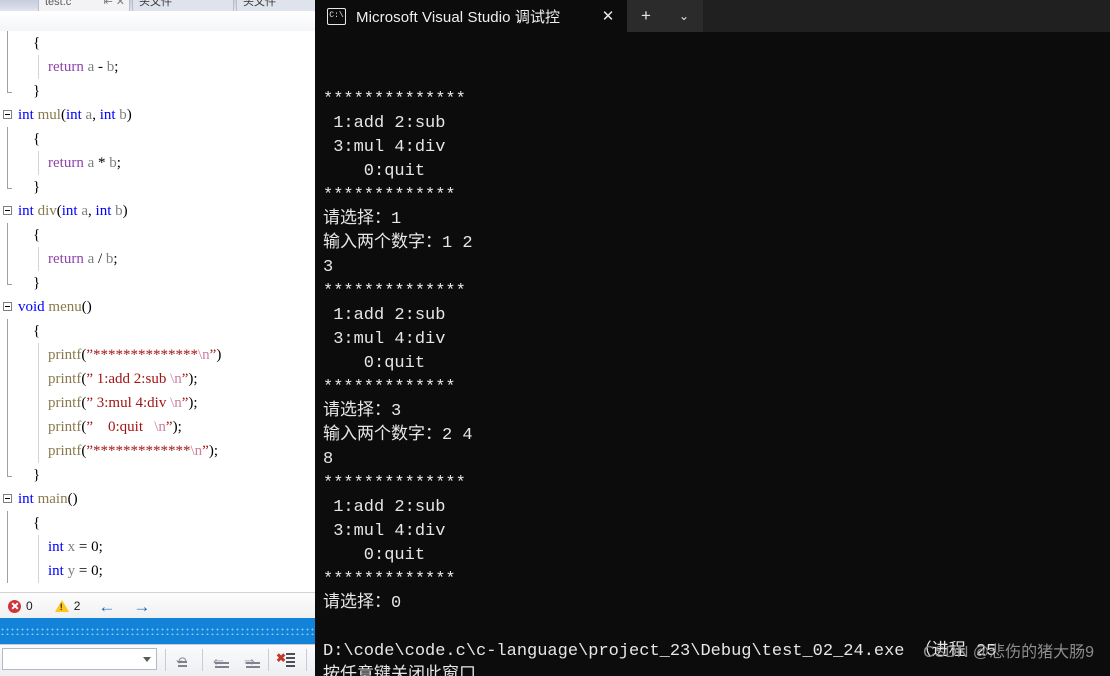  I want to click on watermark-label: CSDN @悲伤的猪大肠9, so click(1008, 652).